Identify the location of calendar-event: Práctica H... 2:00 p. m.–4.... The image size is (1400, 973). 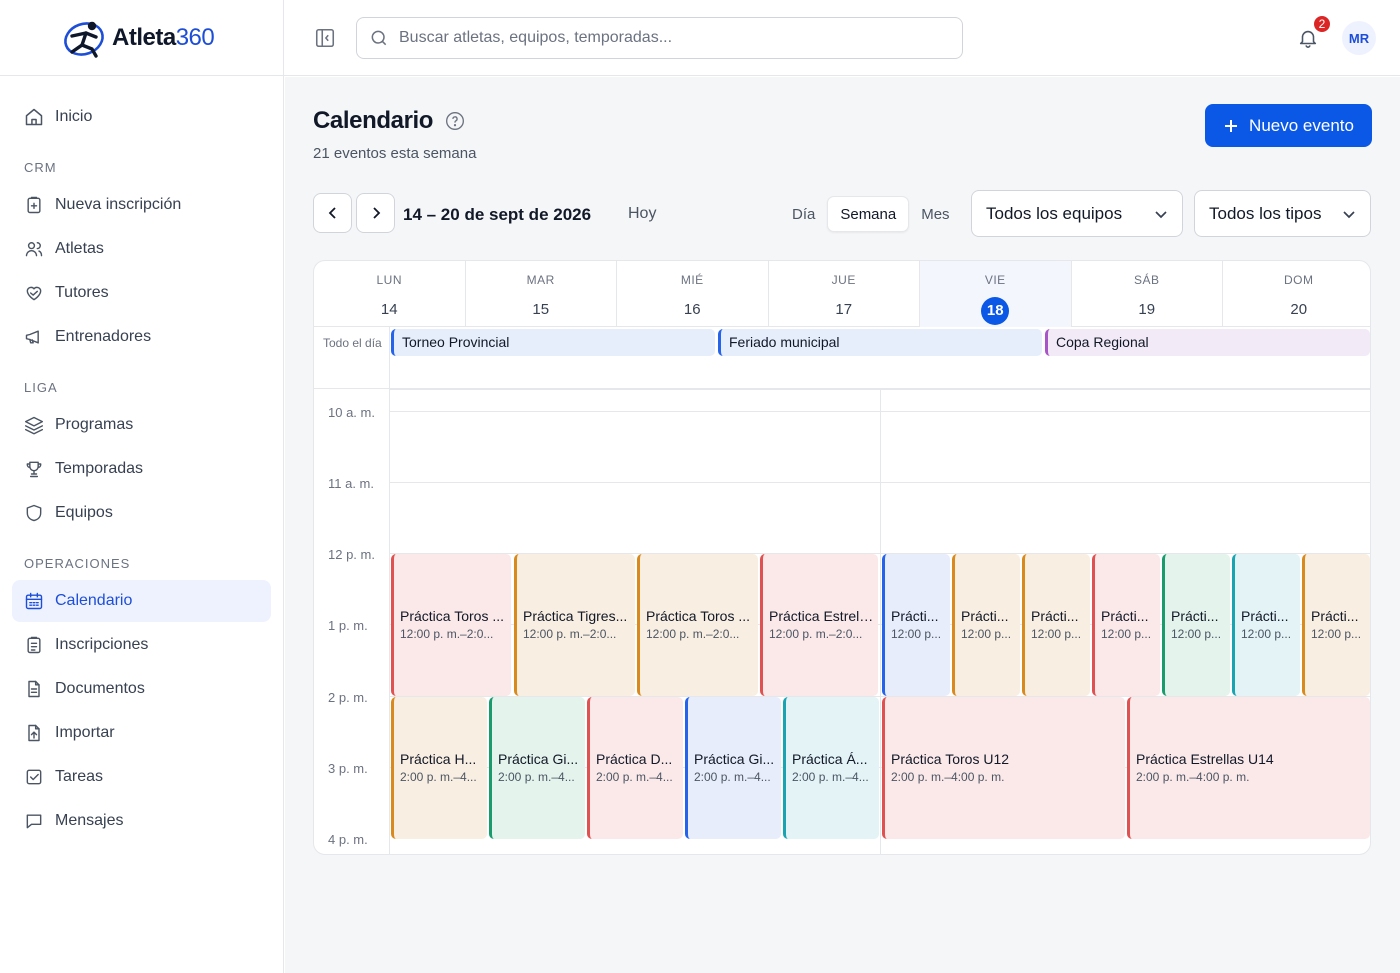
(439, 768).